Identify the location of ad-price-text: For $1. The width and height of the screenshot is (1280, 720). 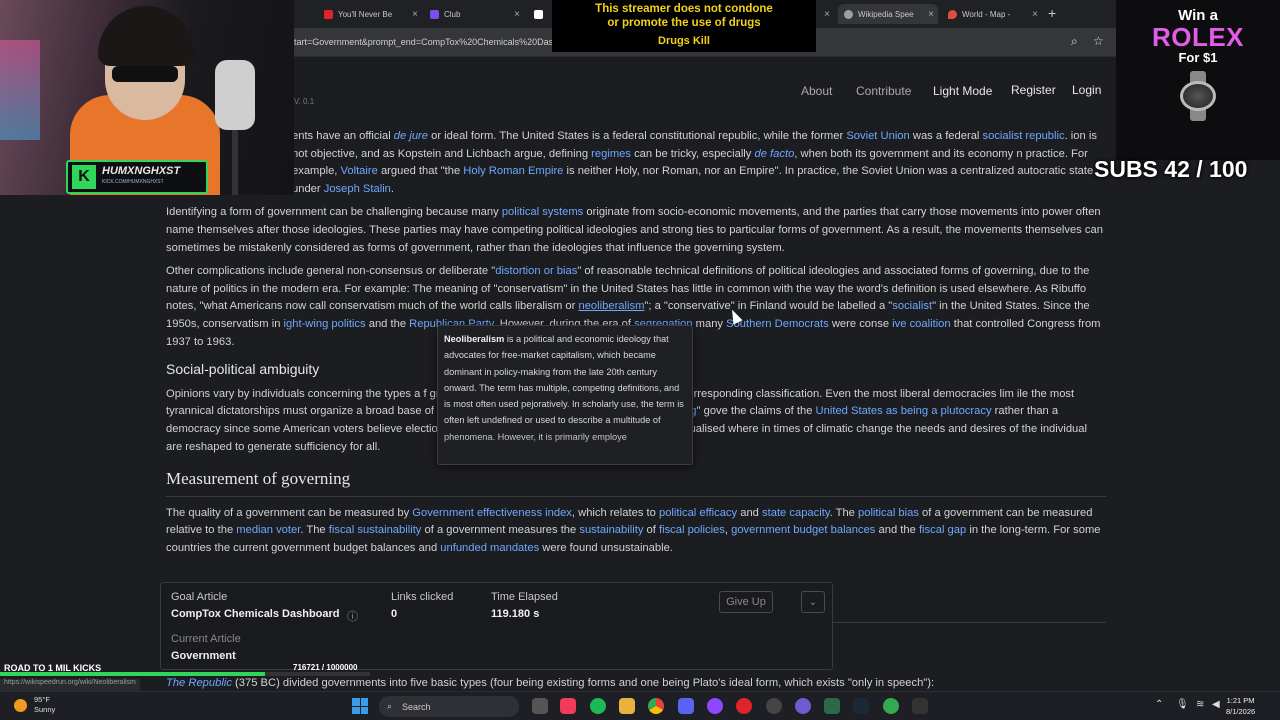
(1198, 57).